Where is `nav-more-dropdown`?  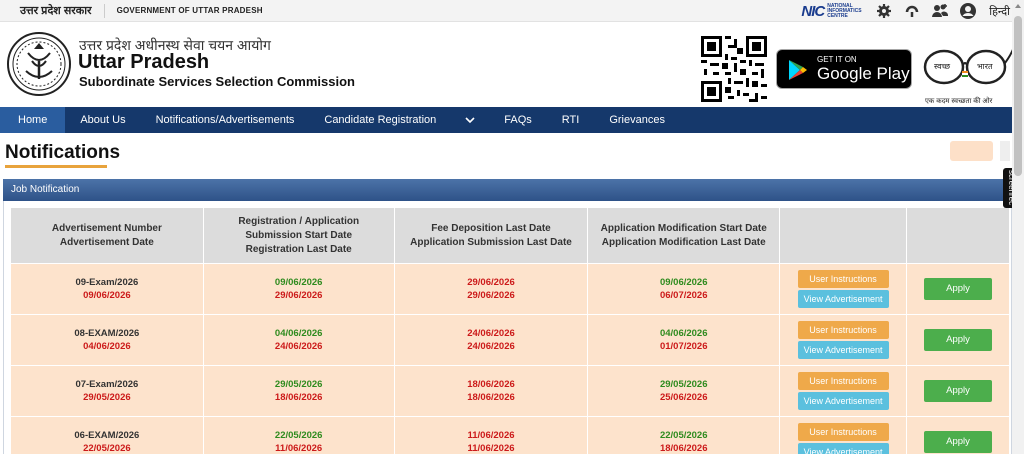
nav-more-dropdown is located at coordinates (470, 120).